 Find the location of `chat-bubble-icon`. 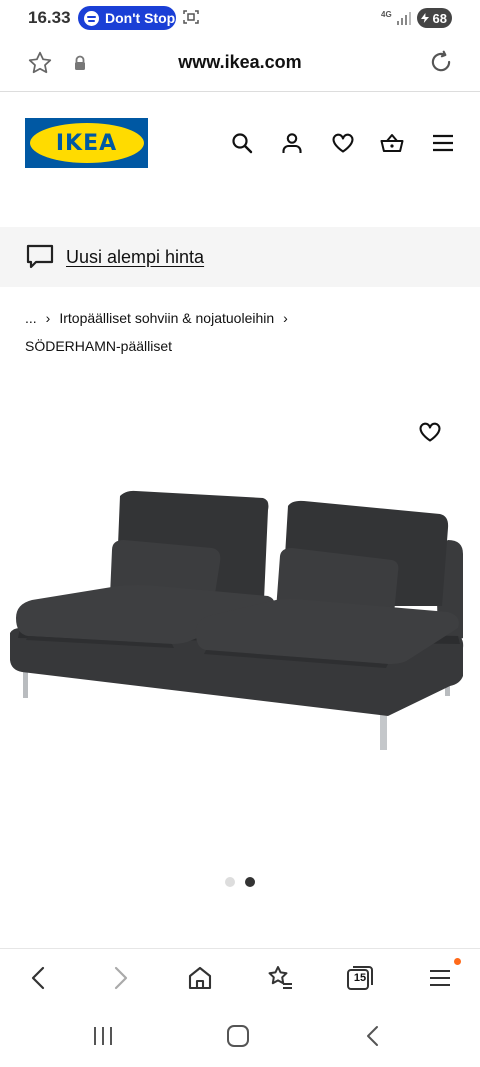

chat-bubble-icon is located at coordinates (40, 256).